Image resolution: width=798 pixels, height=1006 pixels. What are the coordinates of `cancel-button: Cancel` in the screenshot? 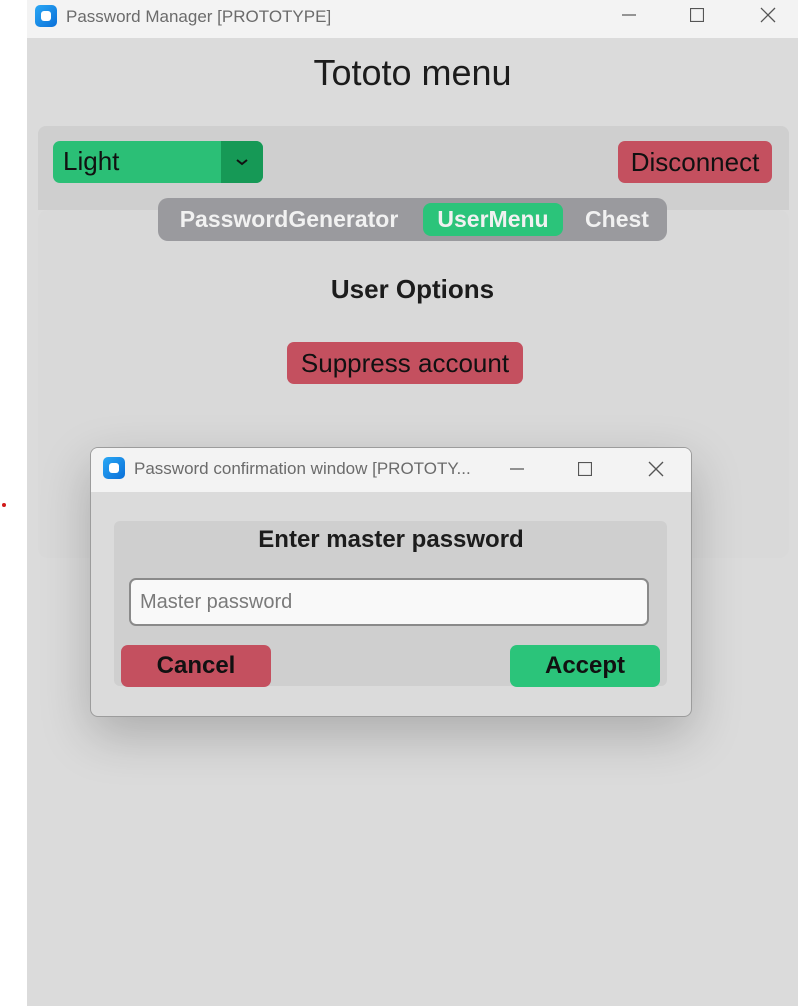 It's located at (196, 666).